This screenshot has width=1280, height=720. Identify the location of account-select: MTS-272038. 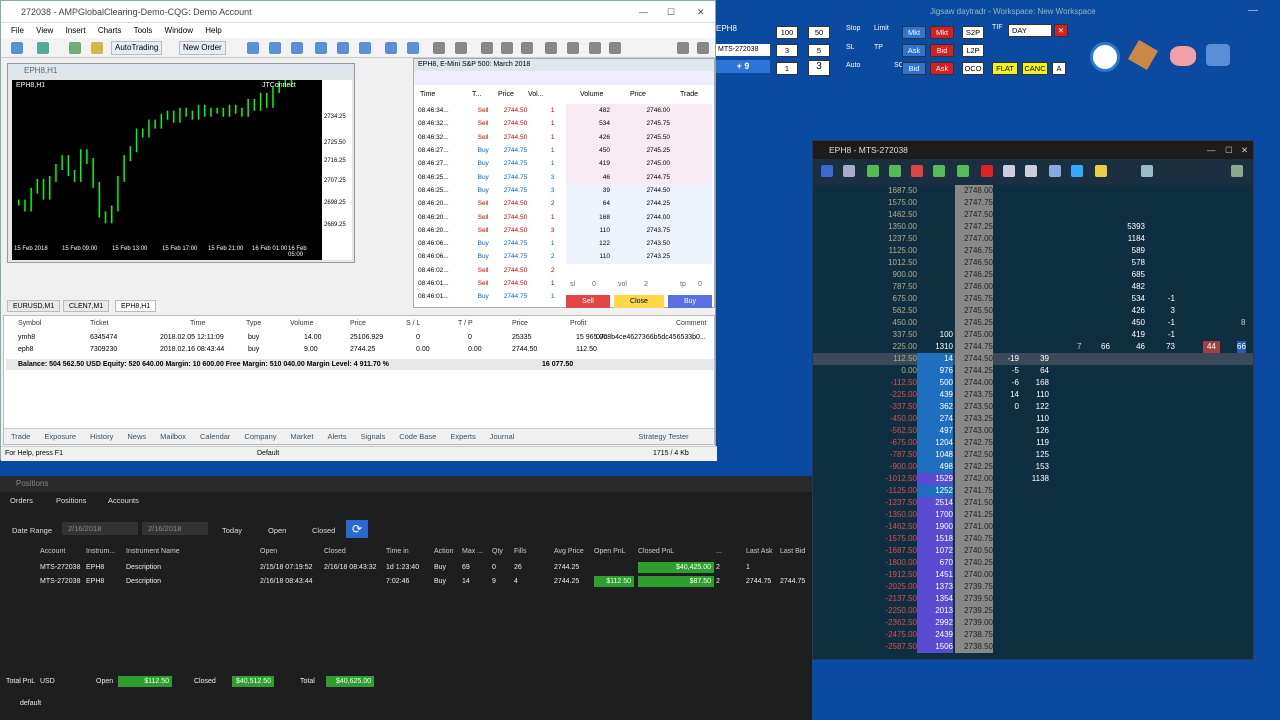
(743, 50).